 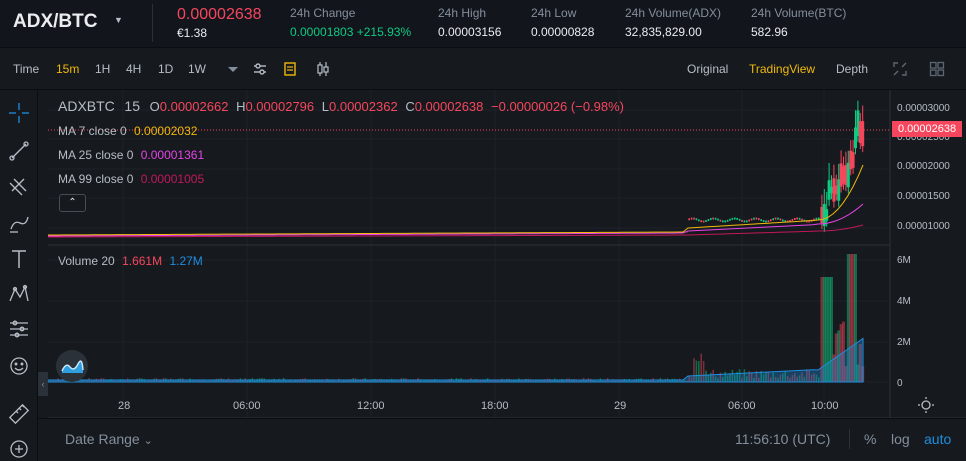 What do you see at coordinates (502, 439) in the screenshot?
I see `chart-footer: Date Range ⌄ 11:56:10 (UTC) % log auto` at bounding box center [502, 439].